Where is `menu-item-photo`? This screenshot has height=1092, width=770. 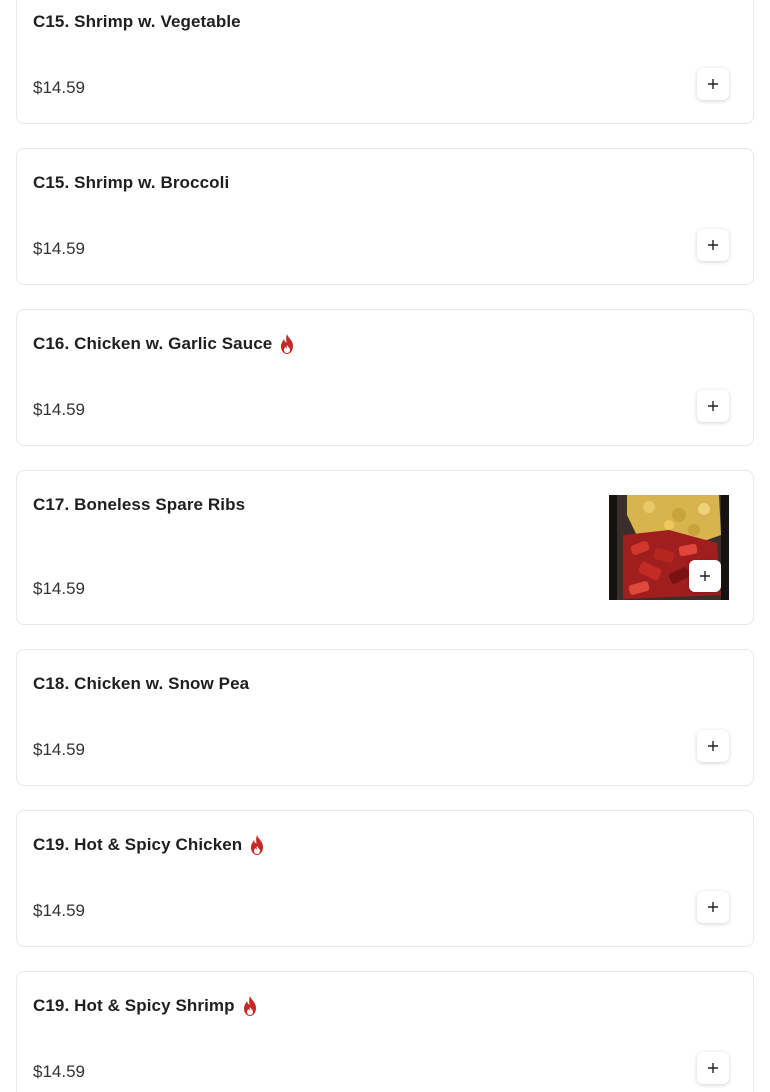
menu-item-photo is located at coordinates (669, 547).